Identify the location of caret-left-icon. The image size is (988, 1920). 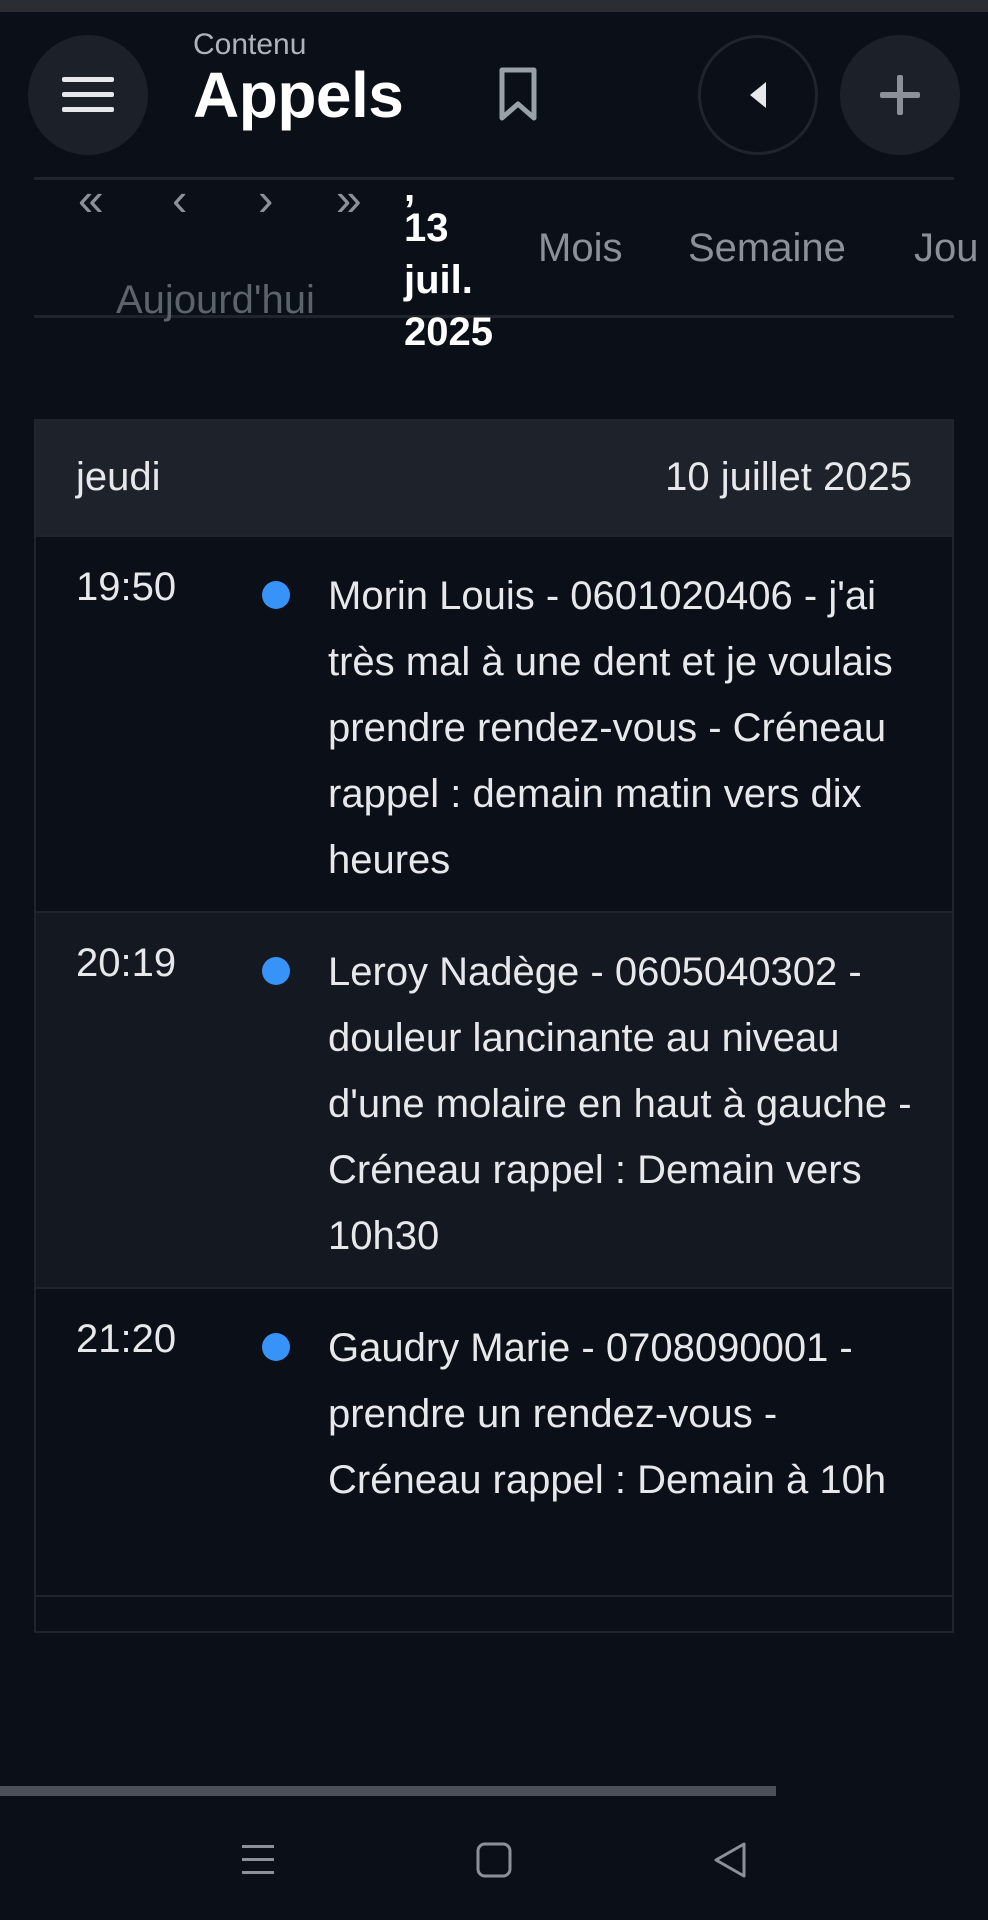
(758, 95).